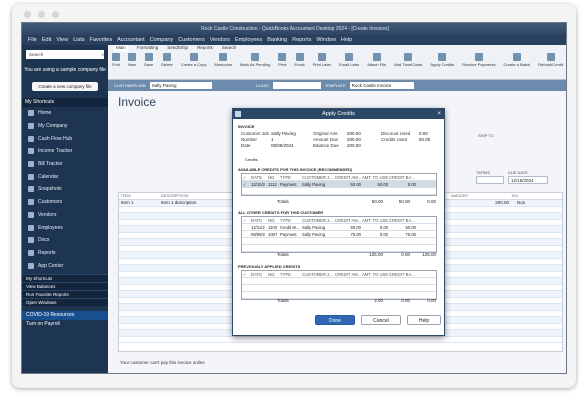 This screenshot has width=586, height=400. Describe the element at coordinates (283, 201) in the screenshot. I see `totals-label: Totals` at that location.